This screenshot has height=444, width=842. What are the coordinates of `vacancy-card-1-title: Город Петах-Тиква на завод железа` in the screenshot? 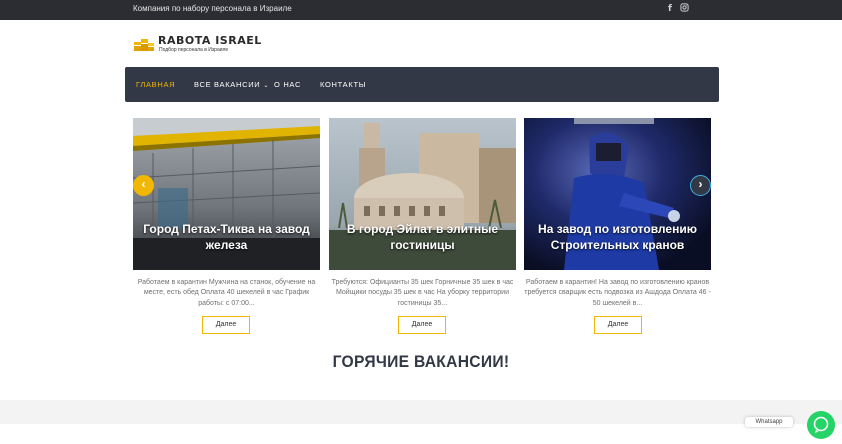 It's located at (226, 237).